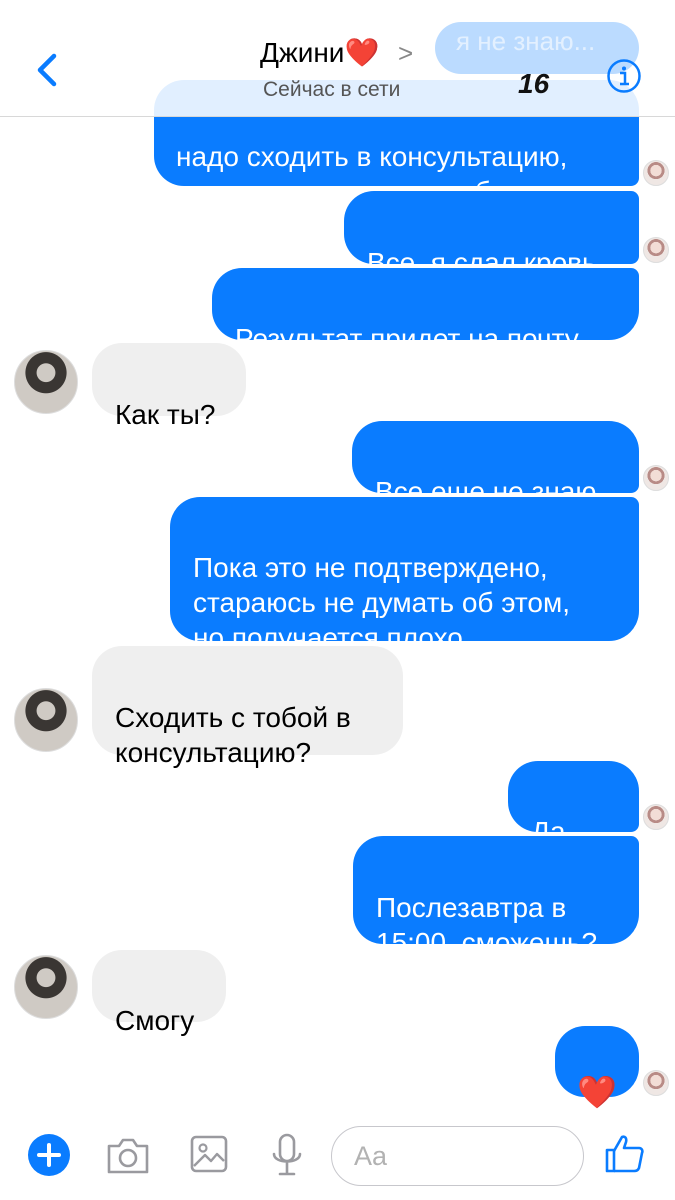  What do you see at coordinates (332, 89) in the screenshot?
I see `online-status: Сейчас в сети` at bounding box center [332, 89].